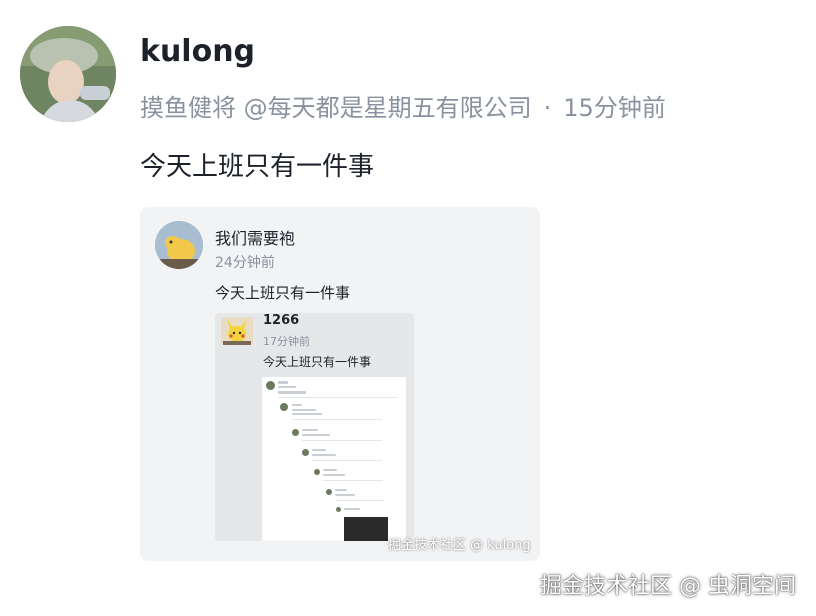 This screenshot has height=616, width=816. I want to click on quoted-user-avatar, so click(179, 245).